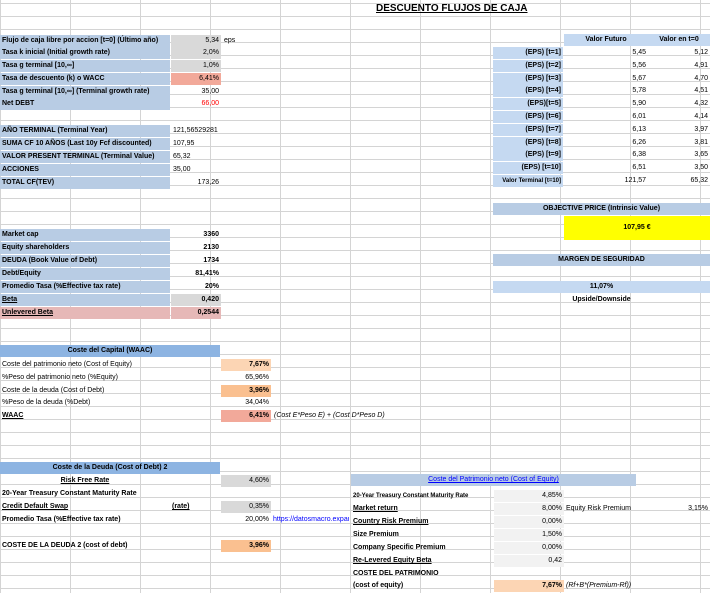 The image size is (710, 593). Describe the element at coordinates (606, 104) in the screenshot. I see `eps-future-value: 5,90` at that location.